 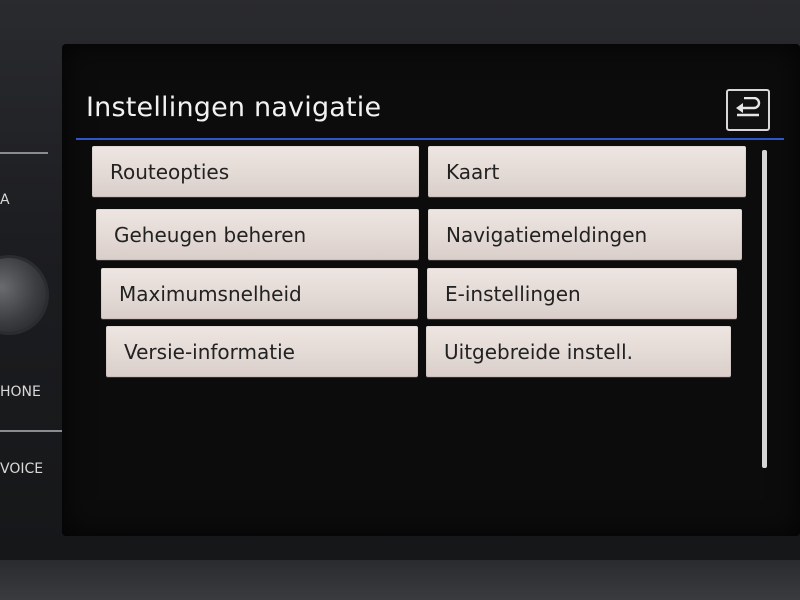 What do you see at coordinates (234, 107) in the screenshot?
I see `page-title: Instellingen navigatie` at bounding box center [234, 107].